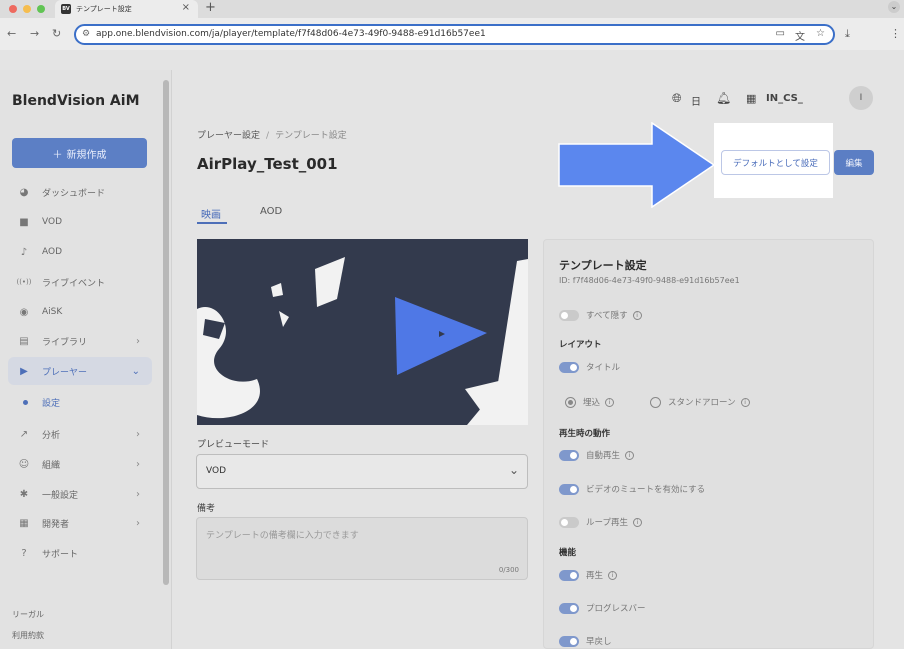 The width and height of the screenshot is (904, 649). Describe the element at coordinates (775, 162) in the screenshot. I see `set-default-button: デフォルトとして設定` at that location.